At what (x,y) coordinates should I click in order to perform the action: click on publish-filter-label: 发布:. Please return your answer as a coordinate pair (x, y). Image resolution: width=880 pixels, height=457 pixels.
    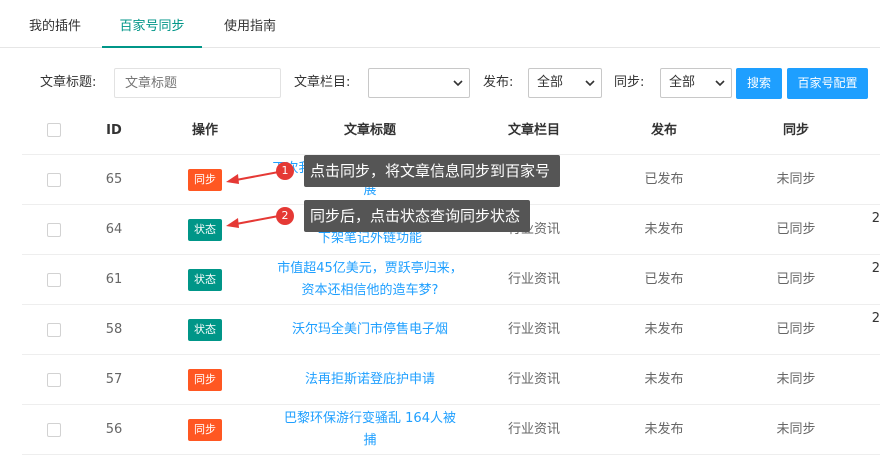
    Looking at the image, I should click on (498, 82).